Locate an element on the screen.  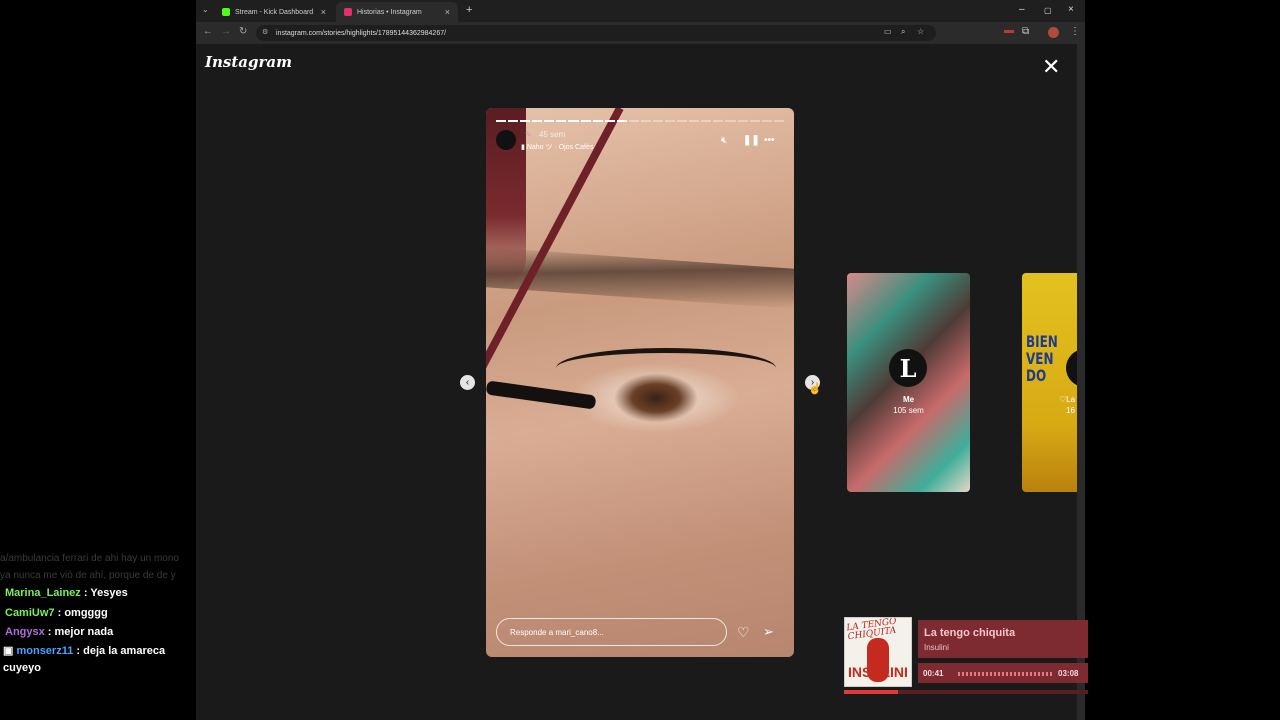
track-info: La tengo chiquita Insulini is located at coordinates (1003, 639).